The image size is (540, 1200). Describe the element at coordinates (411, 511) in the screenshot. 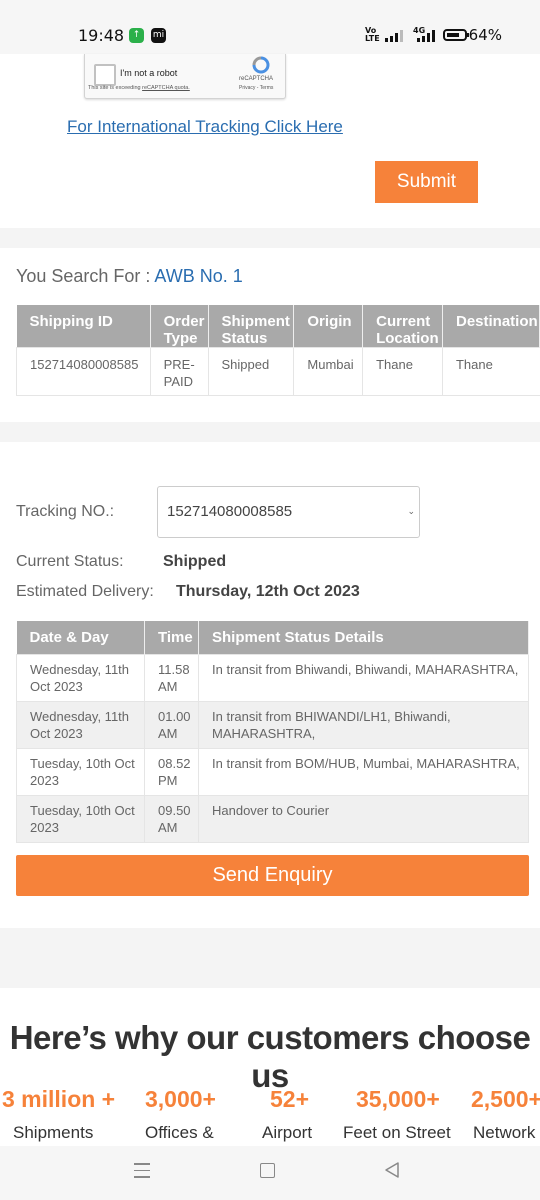

I see `chevron-down-icon: ⌄` at that location.